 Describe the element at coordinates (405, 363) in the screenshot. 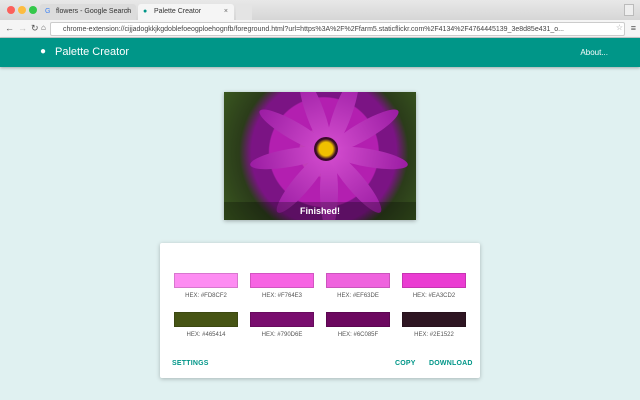

I see `copy-button: COPY` at that location.